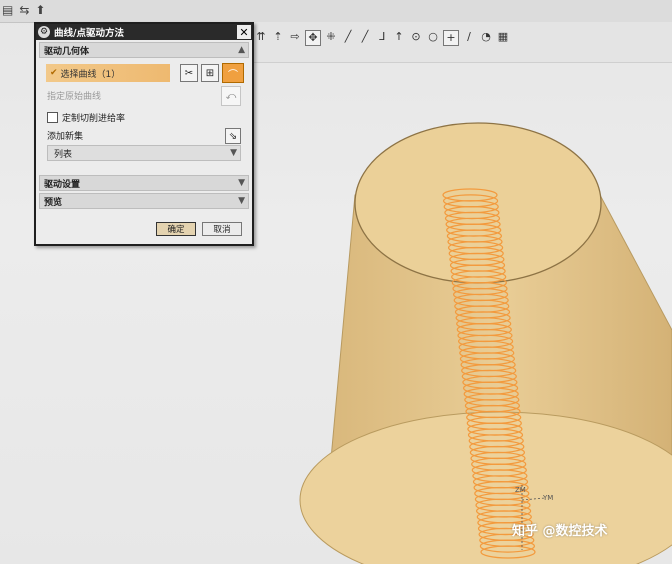 Image resolution: width=672 pixels, height=564 pixels. Describe the element at coordinates (144, 96) in the screenshot. I see `specify-origin-curve-row: 指定原始曲线 ⤺` at that location.